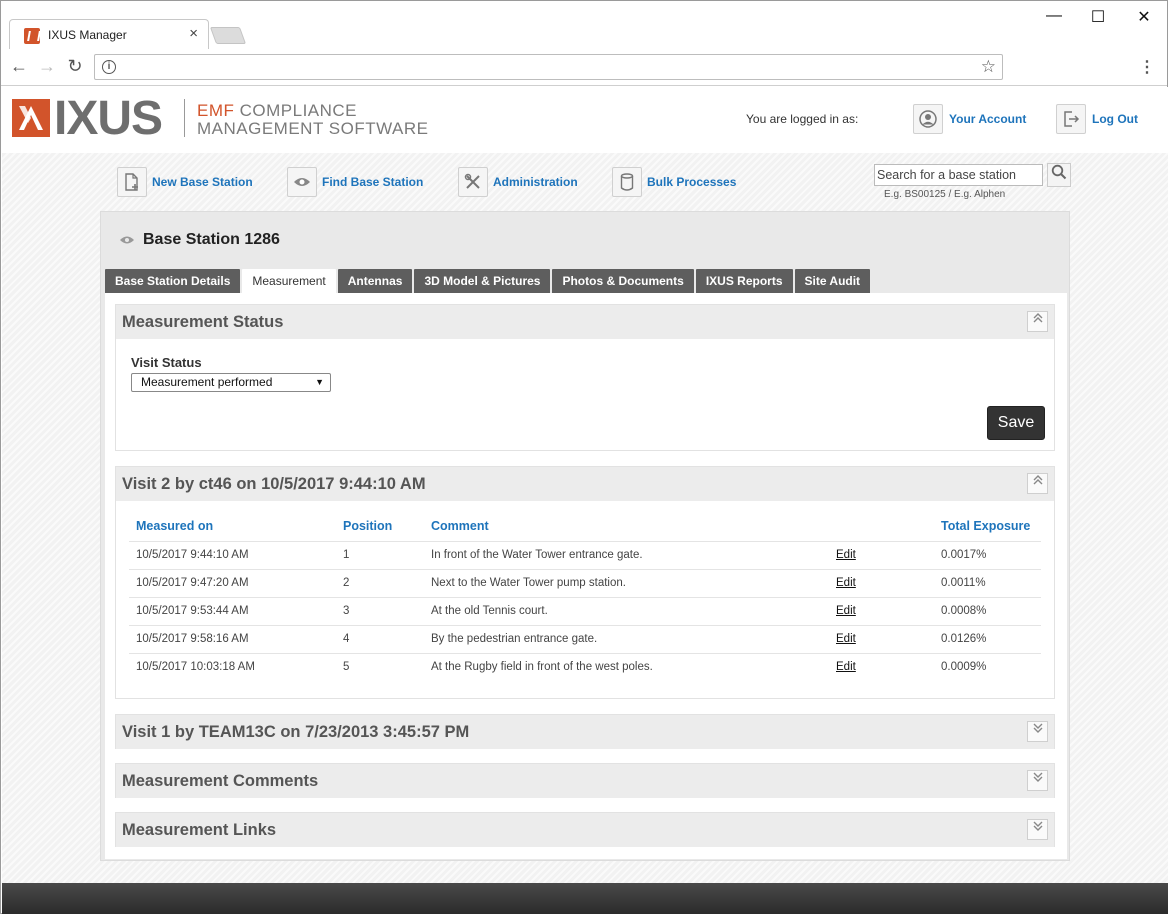 The height and width of the screenshot is (914, 1168). Describe the element at coordinates (518, 182) in the screenshot. I see `nav-administration: Administration` at that location.